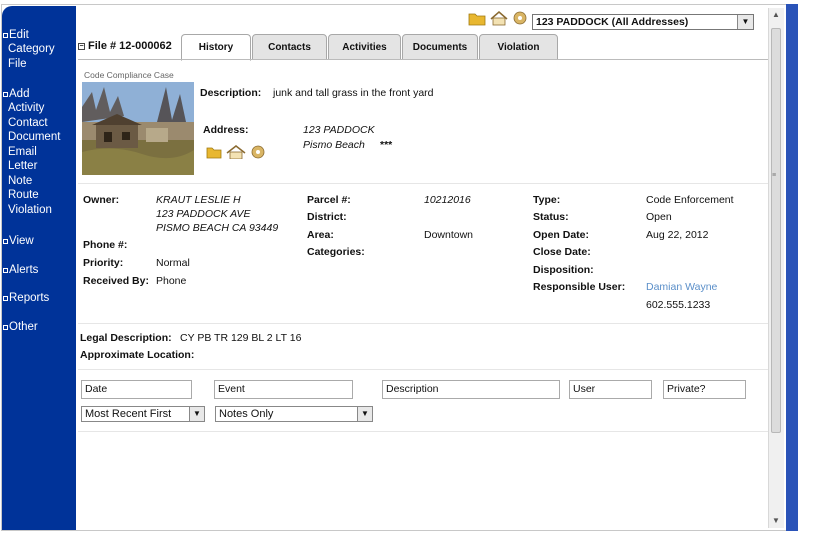  I want to click on sidebar-item-contact: Contact, so click(39, 123).